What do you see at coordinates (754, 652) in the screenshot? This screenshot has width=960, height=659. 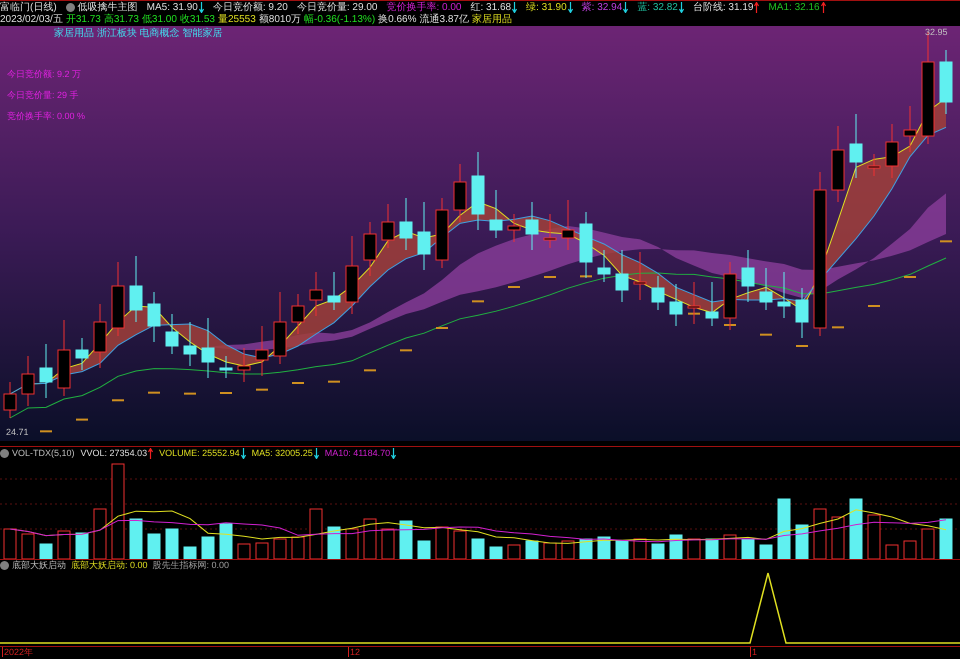 I see `time-axis-label: 1` at bounding box center [754, 652].